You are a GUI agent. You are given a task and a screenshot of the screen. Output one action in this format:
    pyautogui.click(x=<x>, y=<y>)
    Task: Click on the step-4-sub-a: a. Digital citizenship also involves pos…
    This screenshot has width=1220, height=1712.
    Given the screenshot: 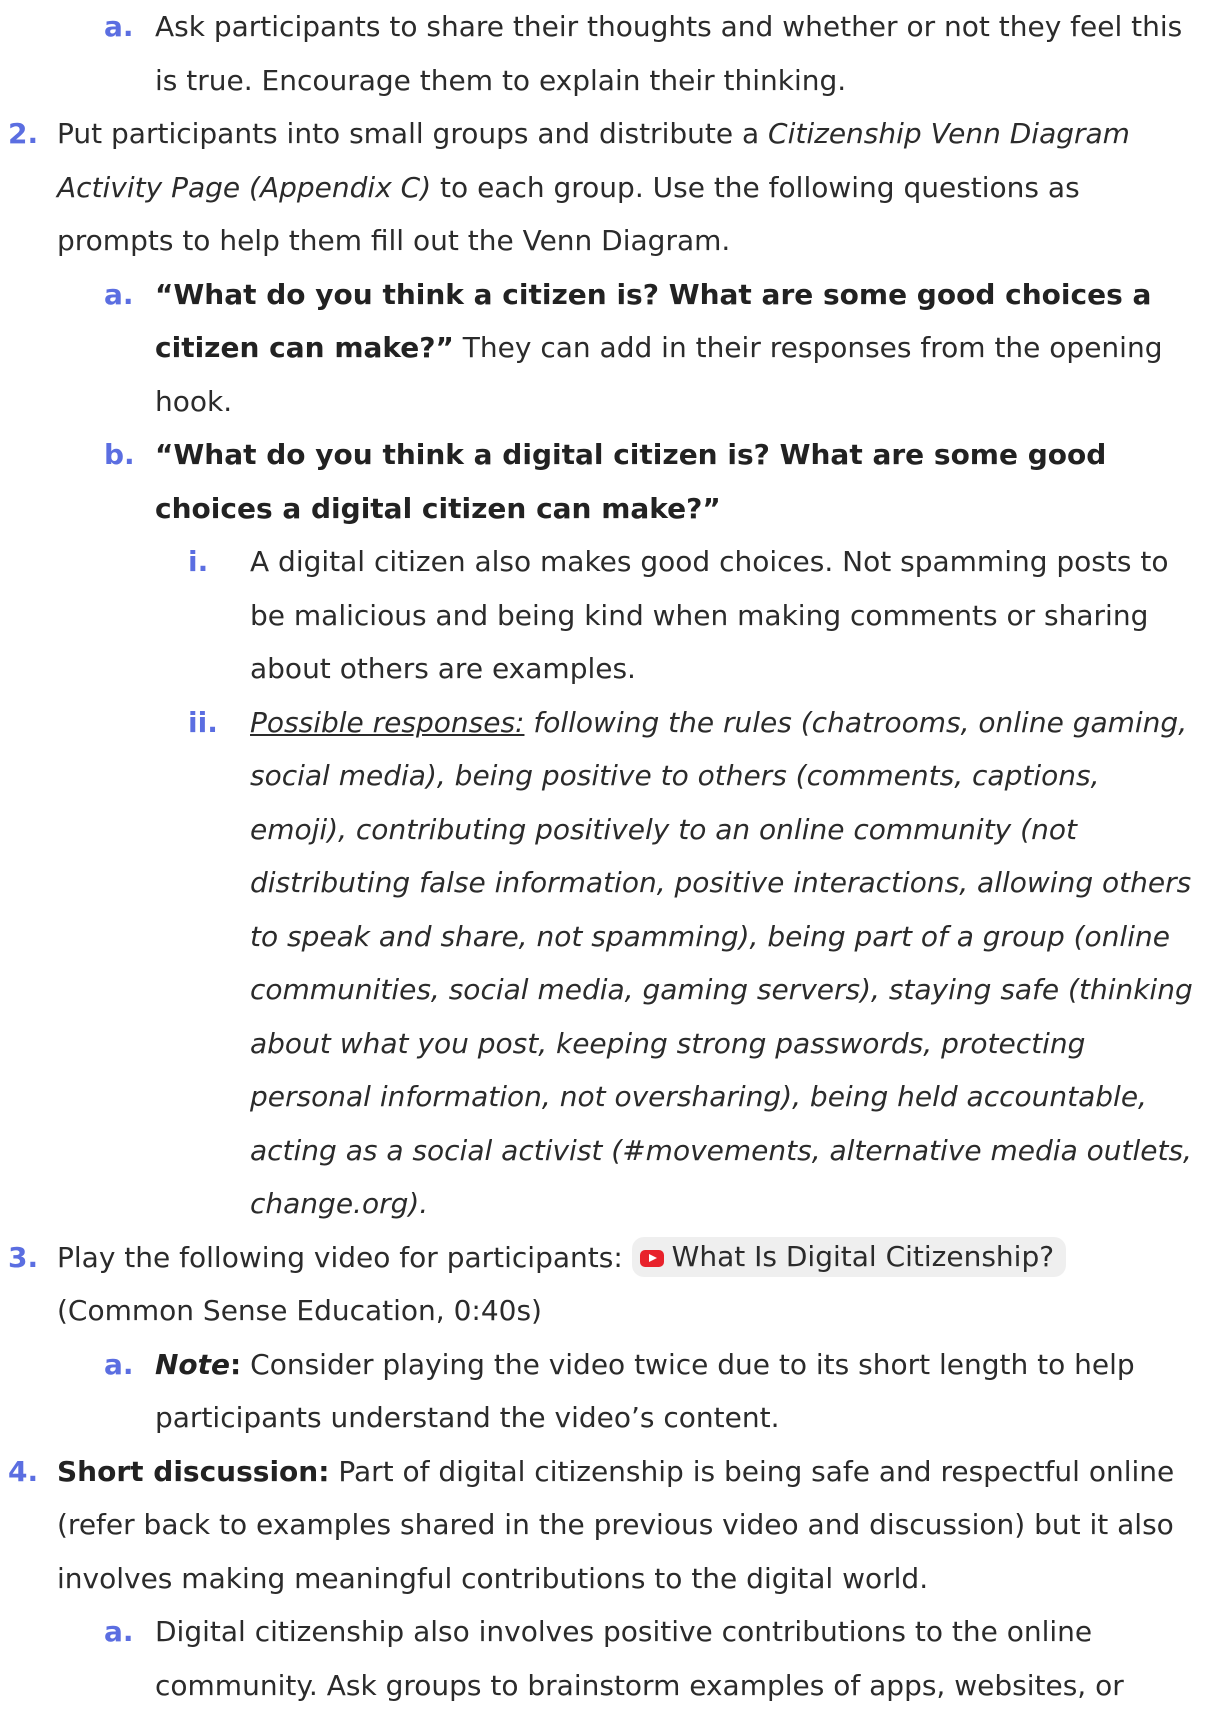 What is the action you would take?
    pyautogui.click(x=600, y=1658)
    